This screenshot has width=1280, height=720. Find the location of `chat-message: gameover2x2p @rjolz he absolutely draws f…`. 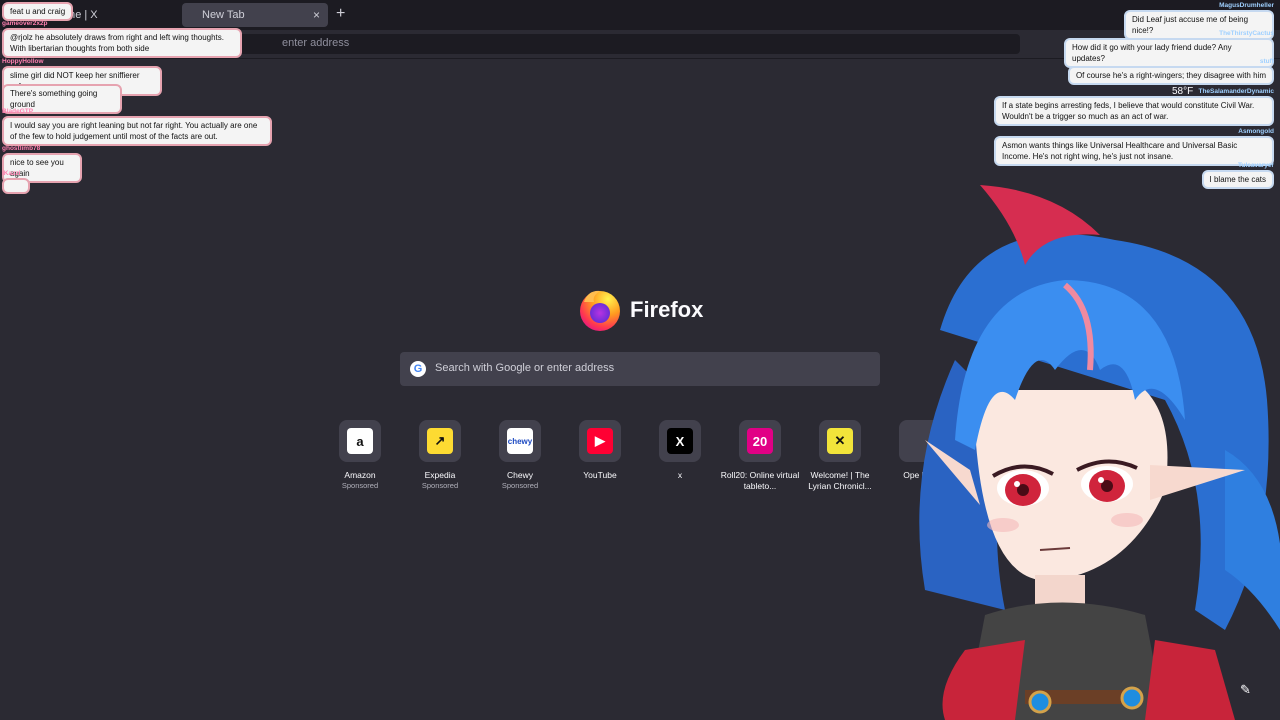

chat-message: gameover2x2p @rjolz he absolutely draws f… is located at coordinates (122, 39).